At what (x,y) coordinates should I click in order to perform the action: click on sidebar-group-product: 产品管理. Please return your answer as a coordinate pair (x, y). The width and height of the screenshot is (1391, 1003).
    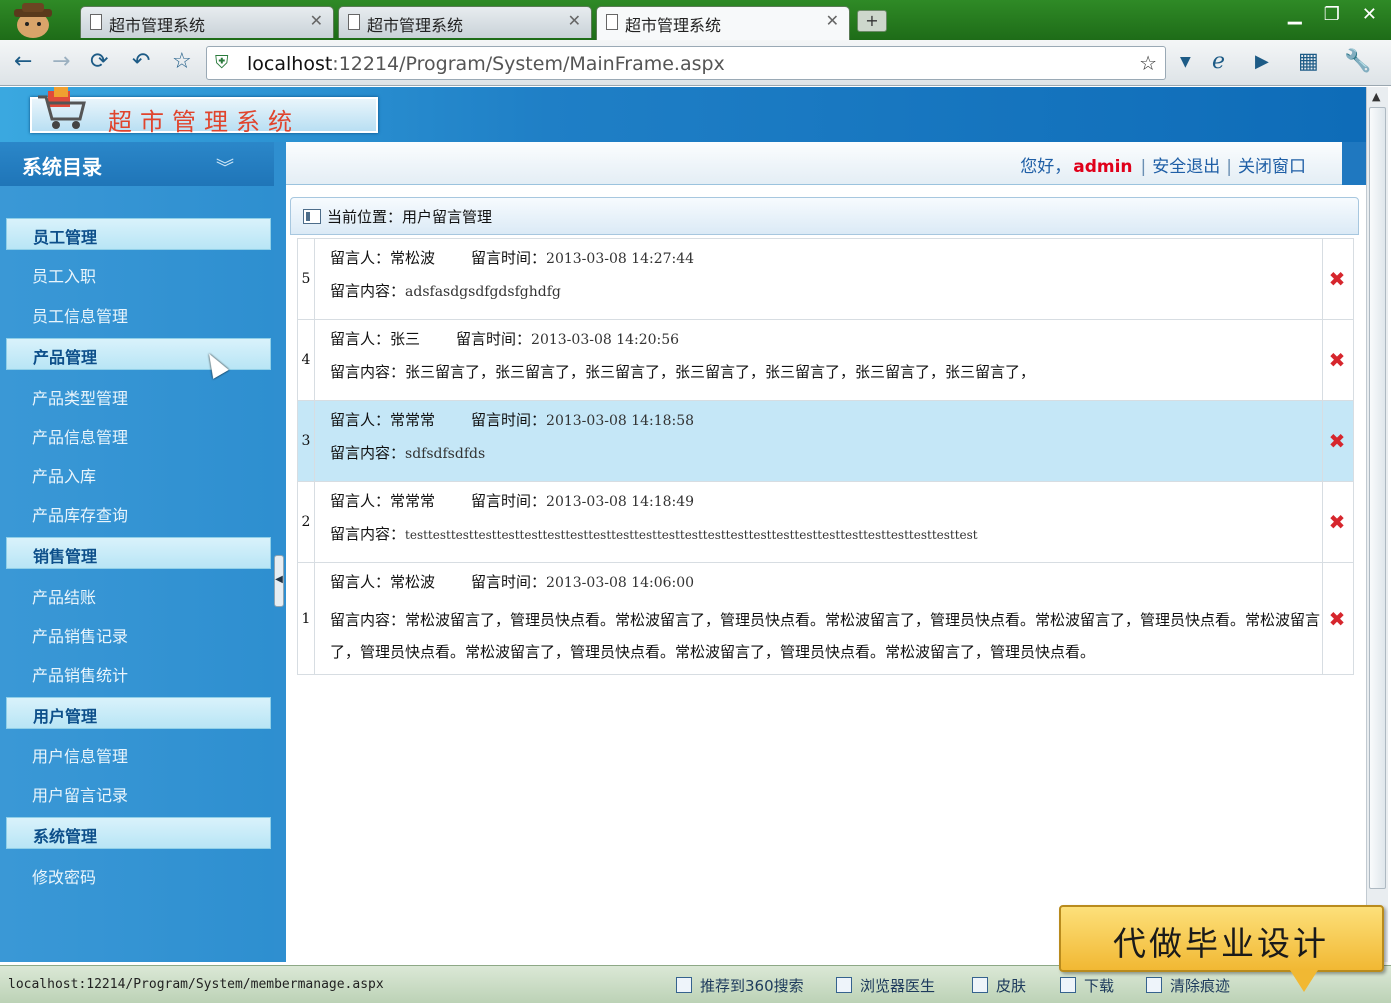
    Looking at the image, I should click on (138, 354).